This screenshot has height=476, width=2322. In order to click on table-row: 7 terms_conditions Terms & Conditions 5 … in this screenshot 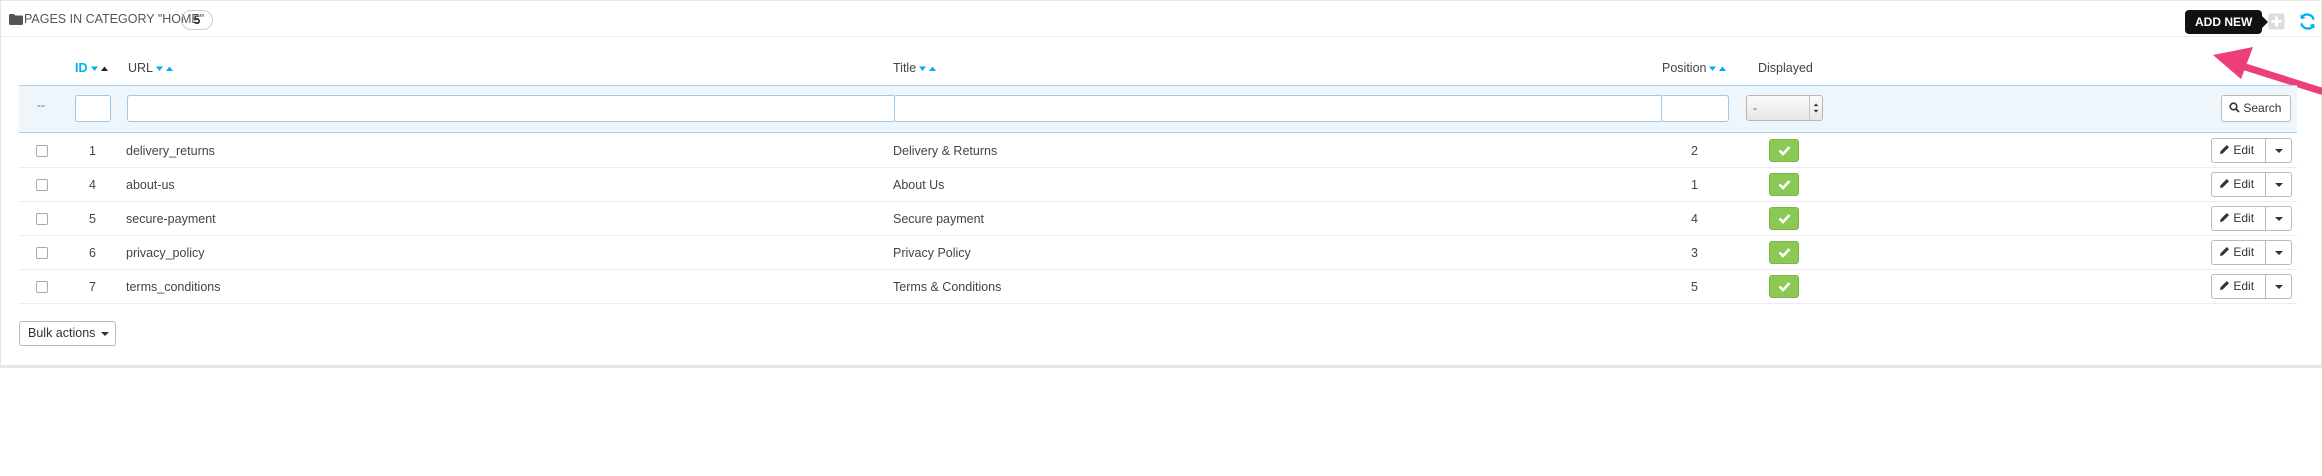, I will do `click(1158, 287)`.